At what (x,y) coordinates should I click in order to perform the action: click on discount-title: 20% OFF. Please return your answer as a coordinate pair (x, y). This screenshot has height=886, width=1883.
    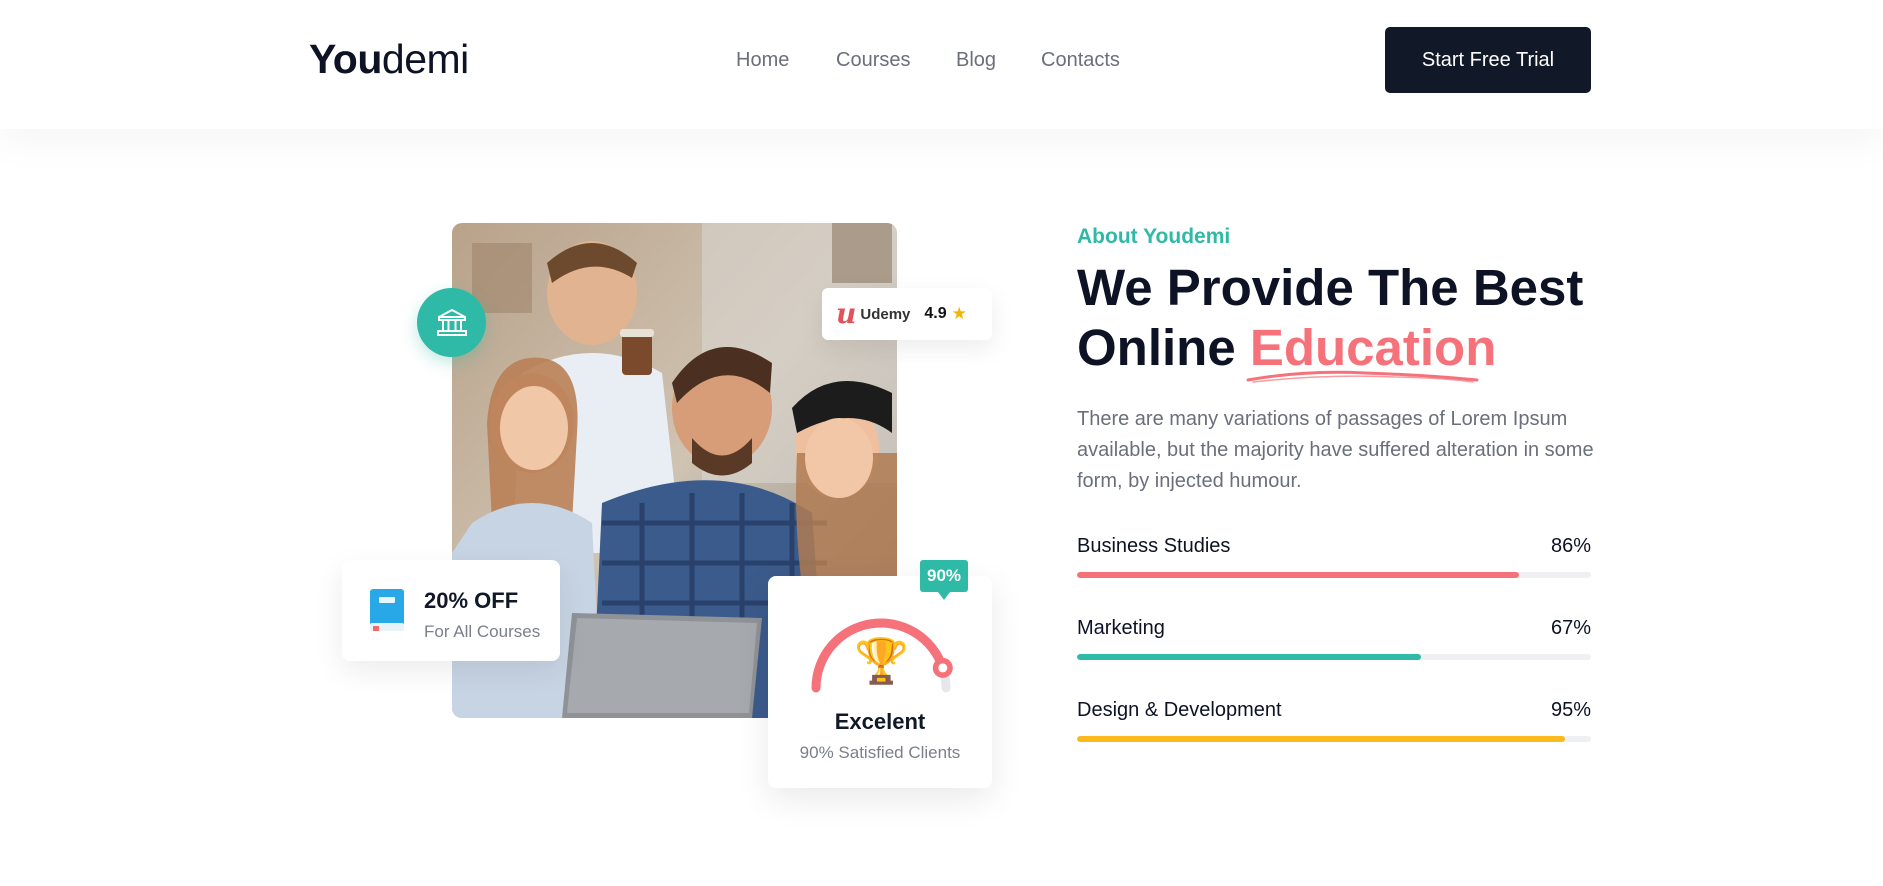
    Looking at the image, I should click on (471, 600).